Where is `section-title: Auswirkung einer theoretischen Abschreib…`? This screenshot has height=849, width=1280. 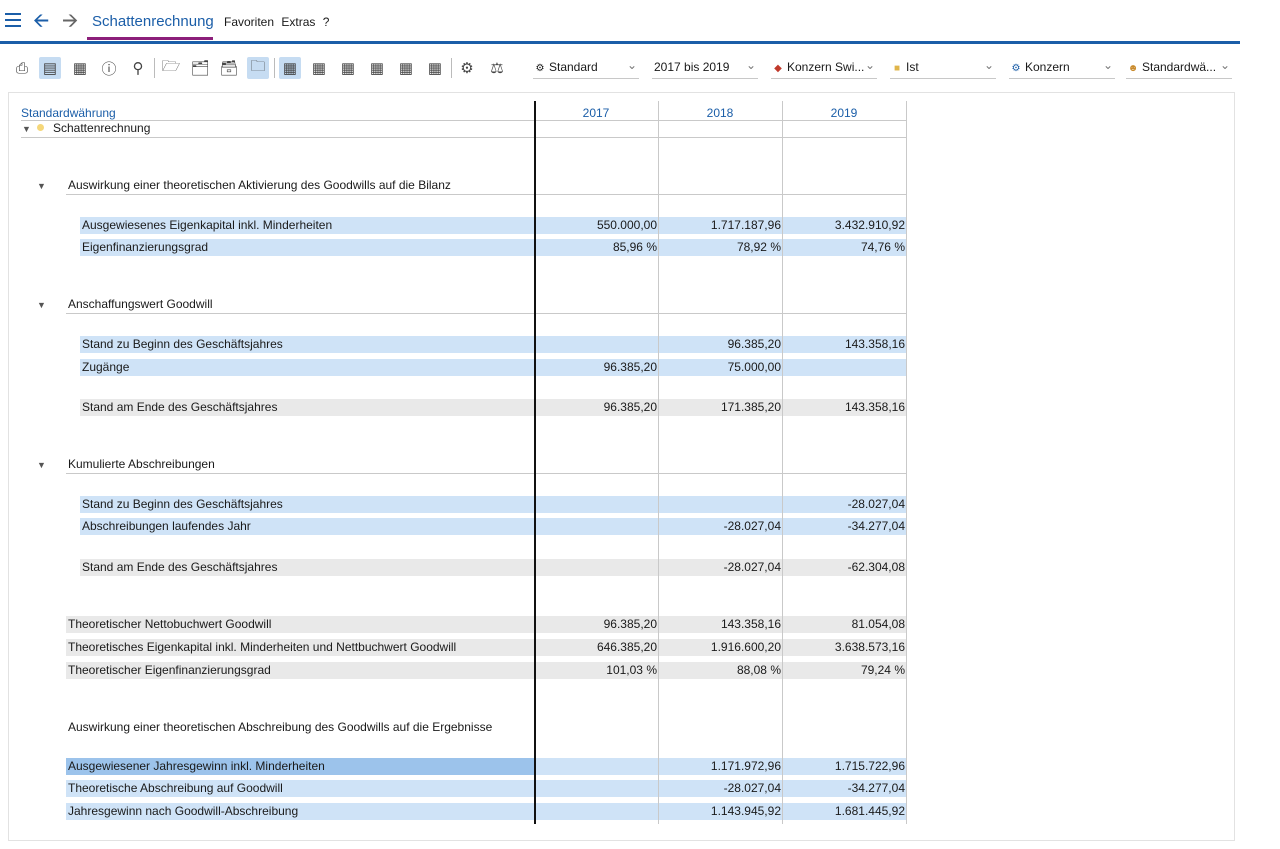 section-title: Auswirkung einer theoretischen Abschreib… is located at coordinates (280, 727).